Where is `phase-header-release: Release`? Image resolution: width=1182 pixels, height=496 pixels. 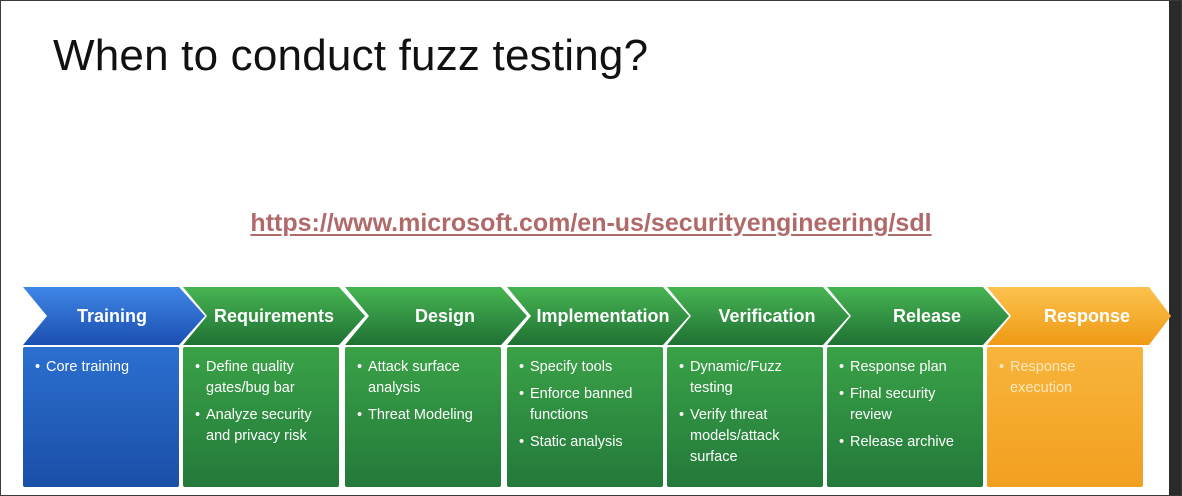
phase-header-release: Release is located at coordinates (918, 316).